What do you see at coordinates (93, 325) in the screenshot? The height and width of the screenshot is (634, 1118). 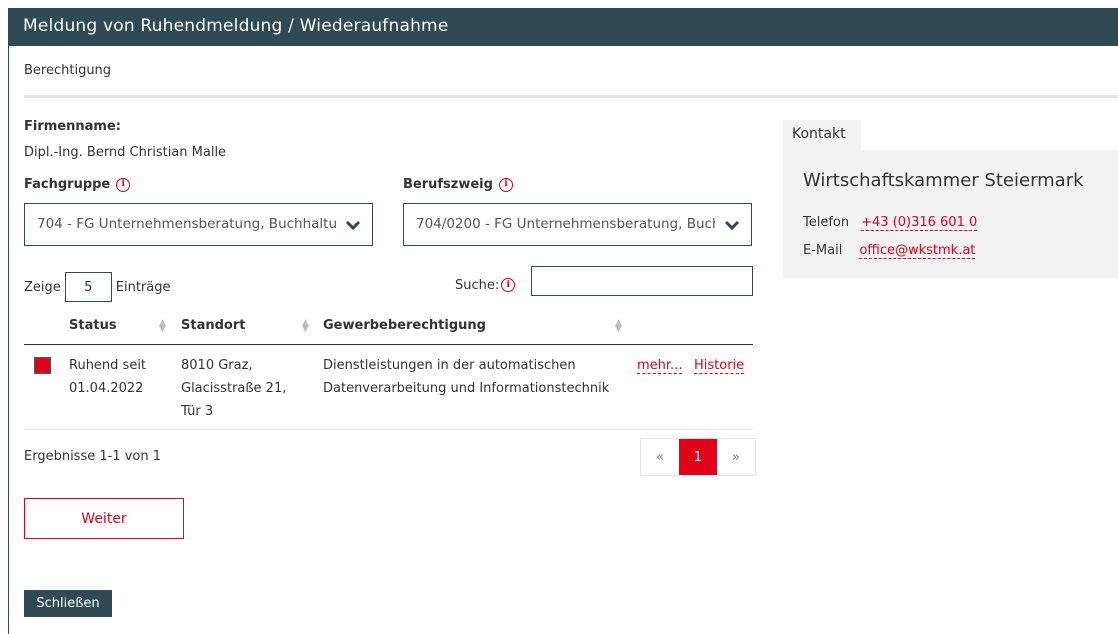 I see `column-header-status: Status` at bounding box center [93, 325].